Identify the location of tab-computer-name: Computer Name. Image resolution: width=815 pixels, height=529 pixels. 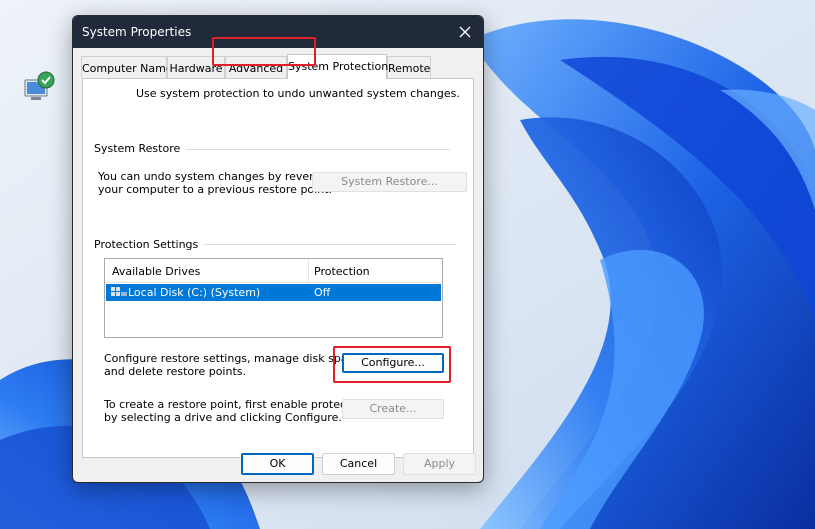
(127, 67).